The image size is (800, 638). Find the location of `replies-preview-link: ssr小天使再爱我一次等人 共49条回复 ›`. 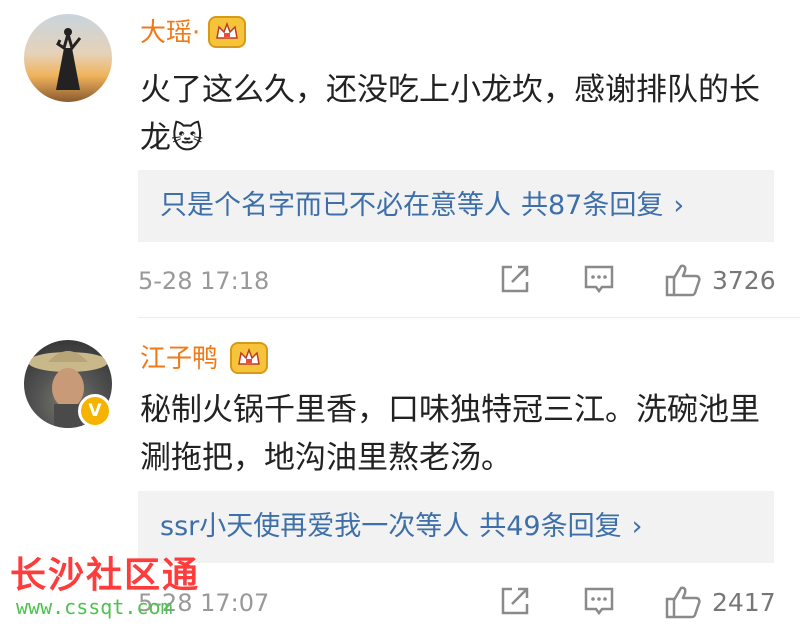

replies-preview-link: ssr小天使再爱我一次等人 共49条回复 › is located at coordinates (456, 527).